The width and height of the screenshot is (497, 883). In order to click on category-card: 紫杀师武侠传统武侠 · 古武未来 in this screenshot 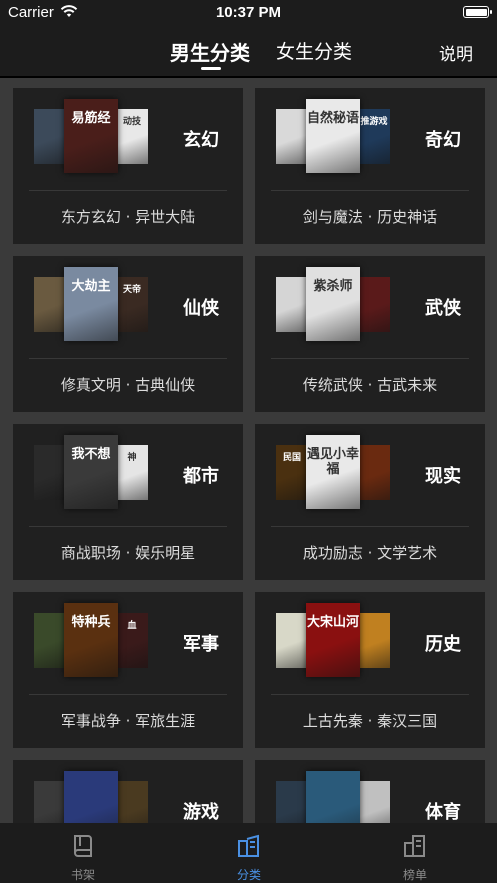, I will do `click(370, 334)`.